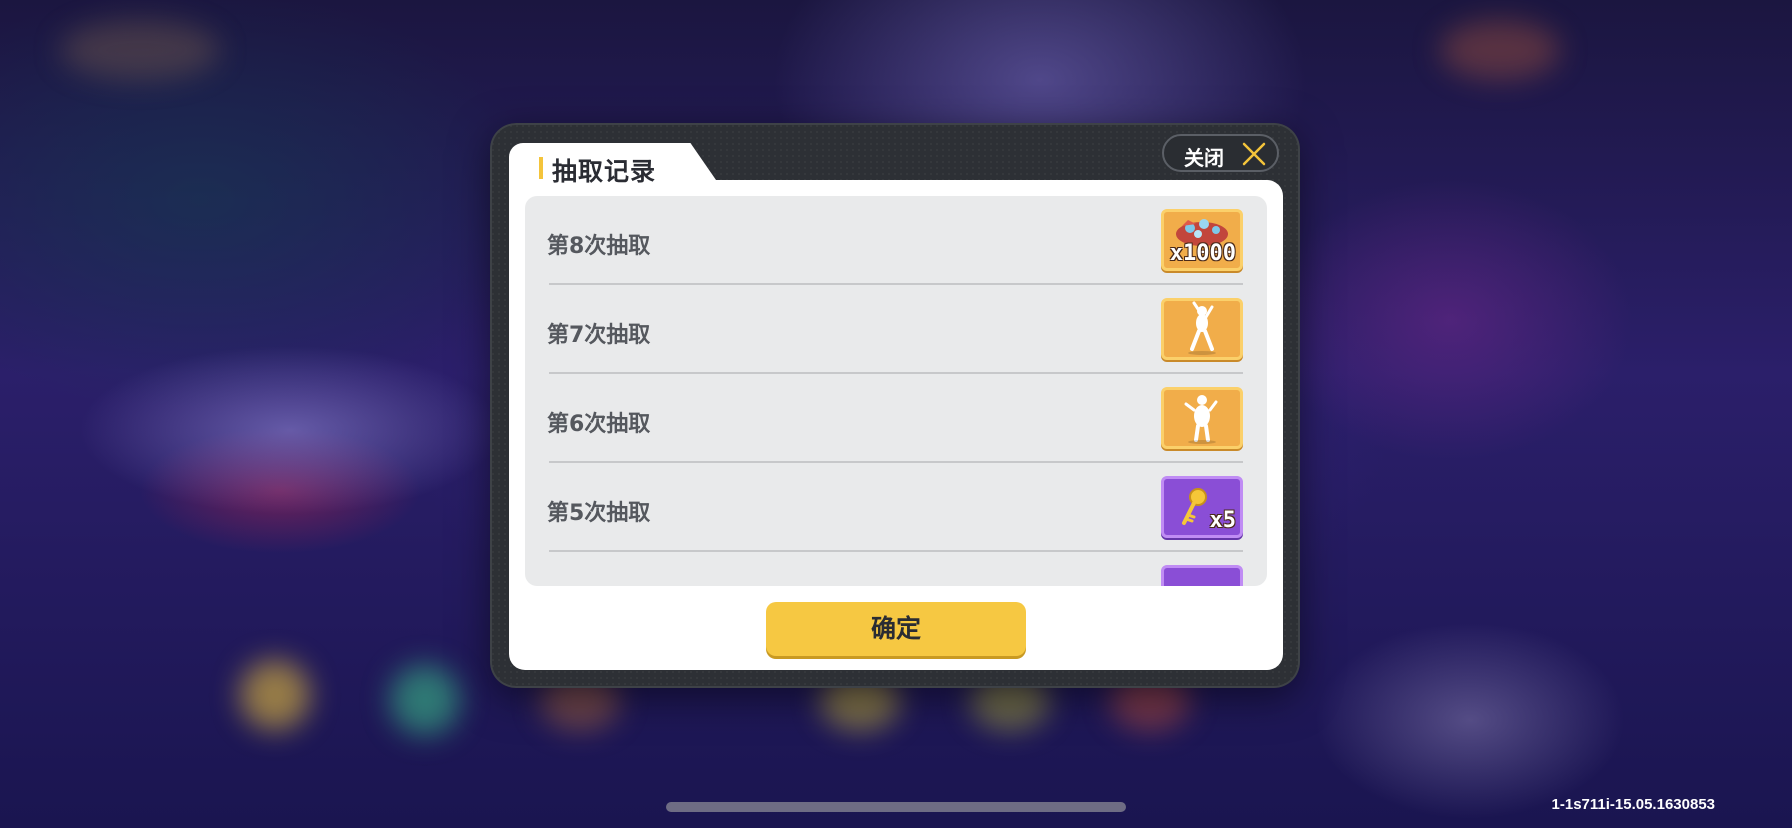 Image resolution: width=1792 pixels, height=828 pixels. I want to click on record-label: 第7次抽取, so click(599, 335).